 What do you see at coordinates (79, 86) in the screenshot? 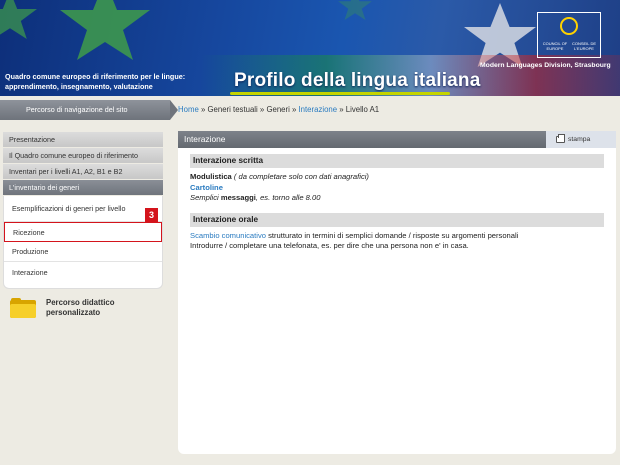
I see `tagline-line-2: apprendimento, insegnamento, valutazione` at bounding box center [79, 86].